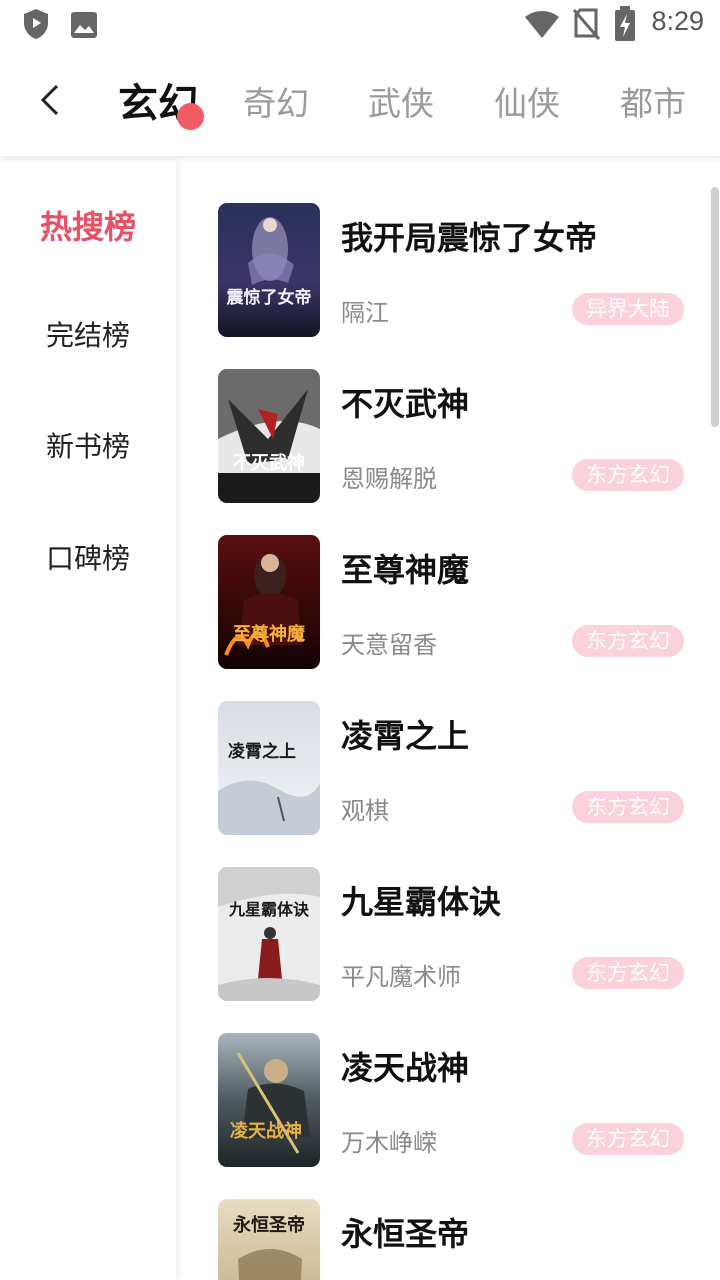 This screenshot has height=1280, width=720. Describe the element at coordinates (448, 605) in the screenshot. I see `book-item: 至尊神魔 至尊神魔 天意留香 东方玄幻` at that location.